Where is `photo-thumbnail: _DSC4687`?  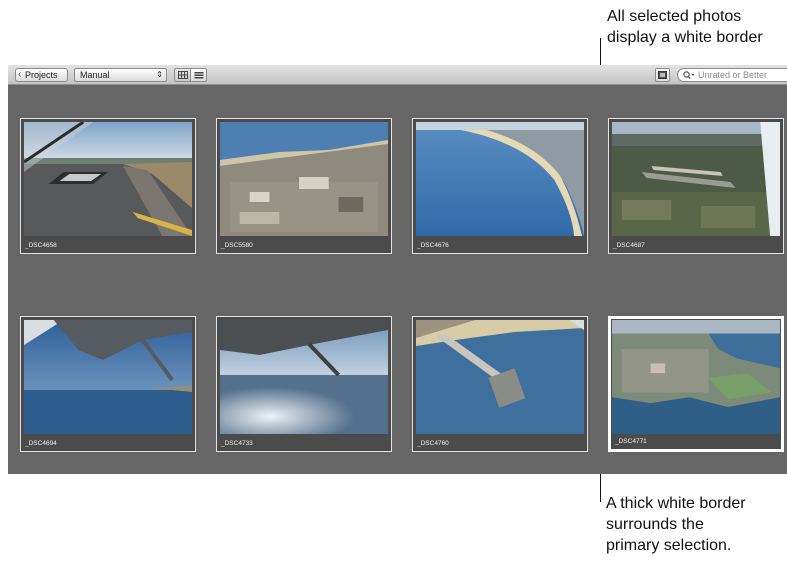 photo-thumbnail: _DSC4687 is located at coordinates (696, 186).